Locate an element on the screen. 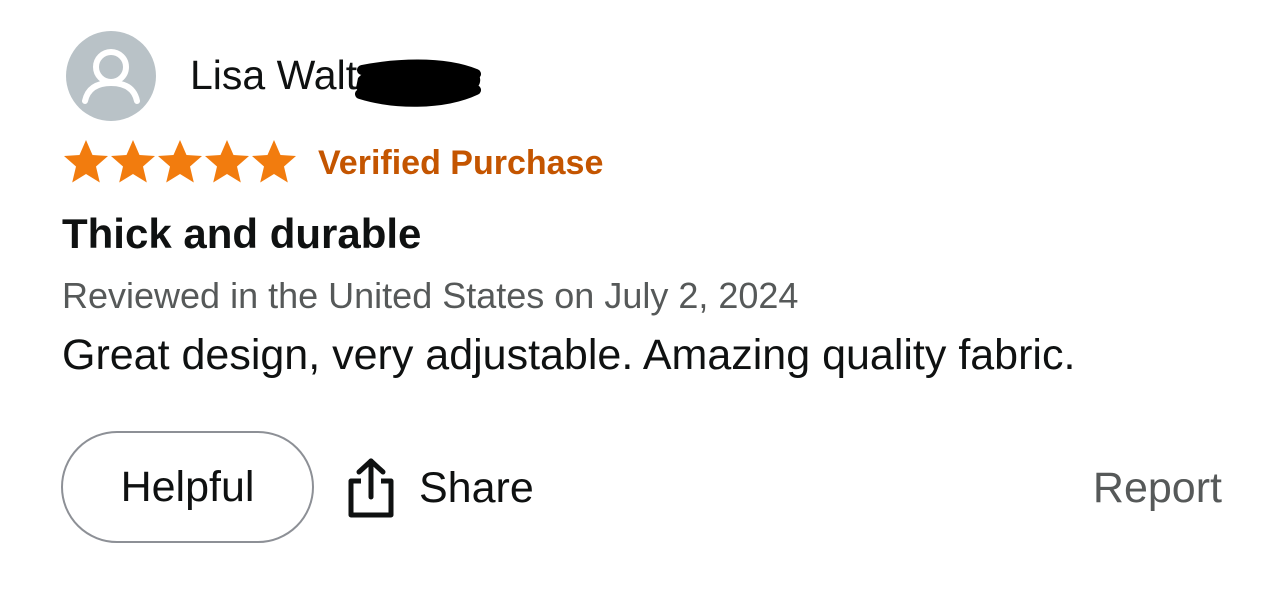 Image resolution: width=1284 pixels, height=602 pixels. share-label: Share is located at coordinates (476, 488).